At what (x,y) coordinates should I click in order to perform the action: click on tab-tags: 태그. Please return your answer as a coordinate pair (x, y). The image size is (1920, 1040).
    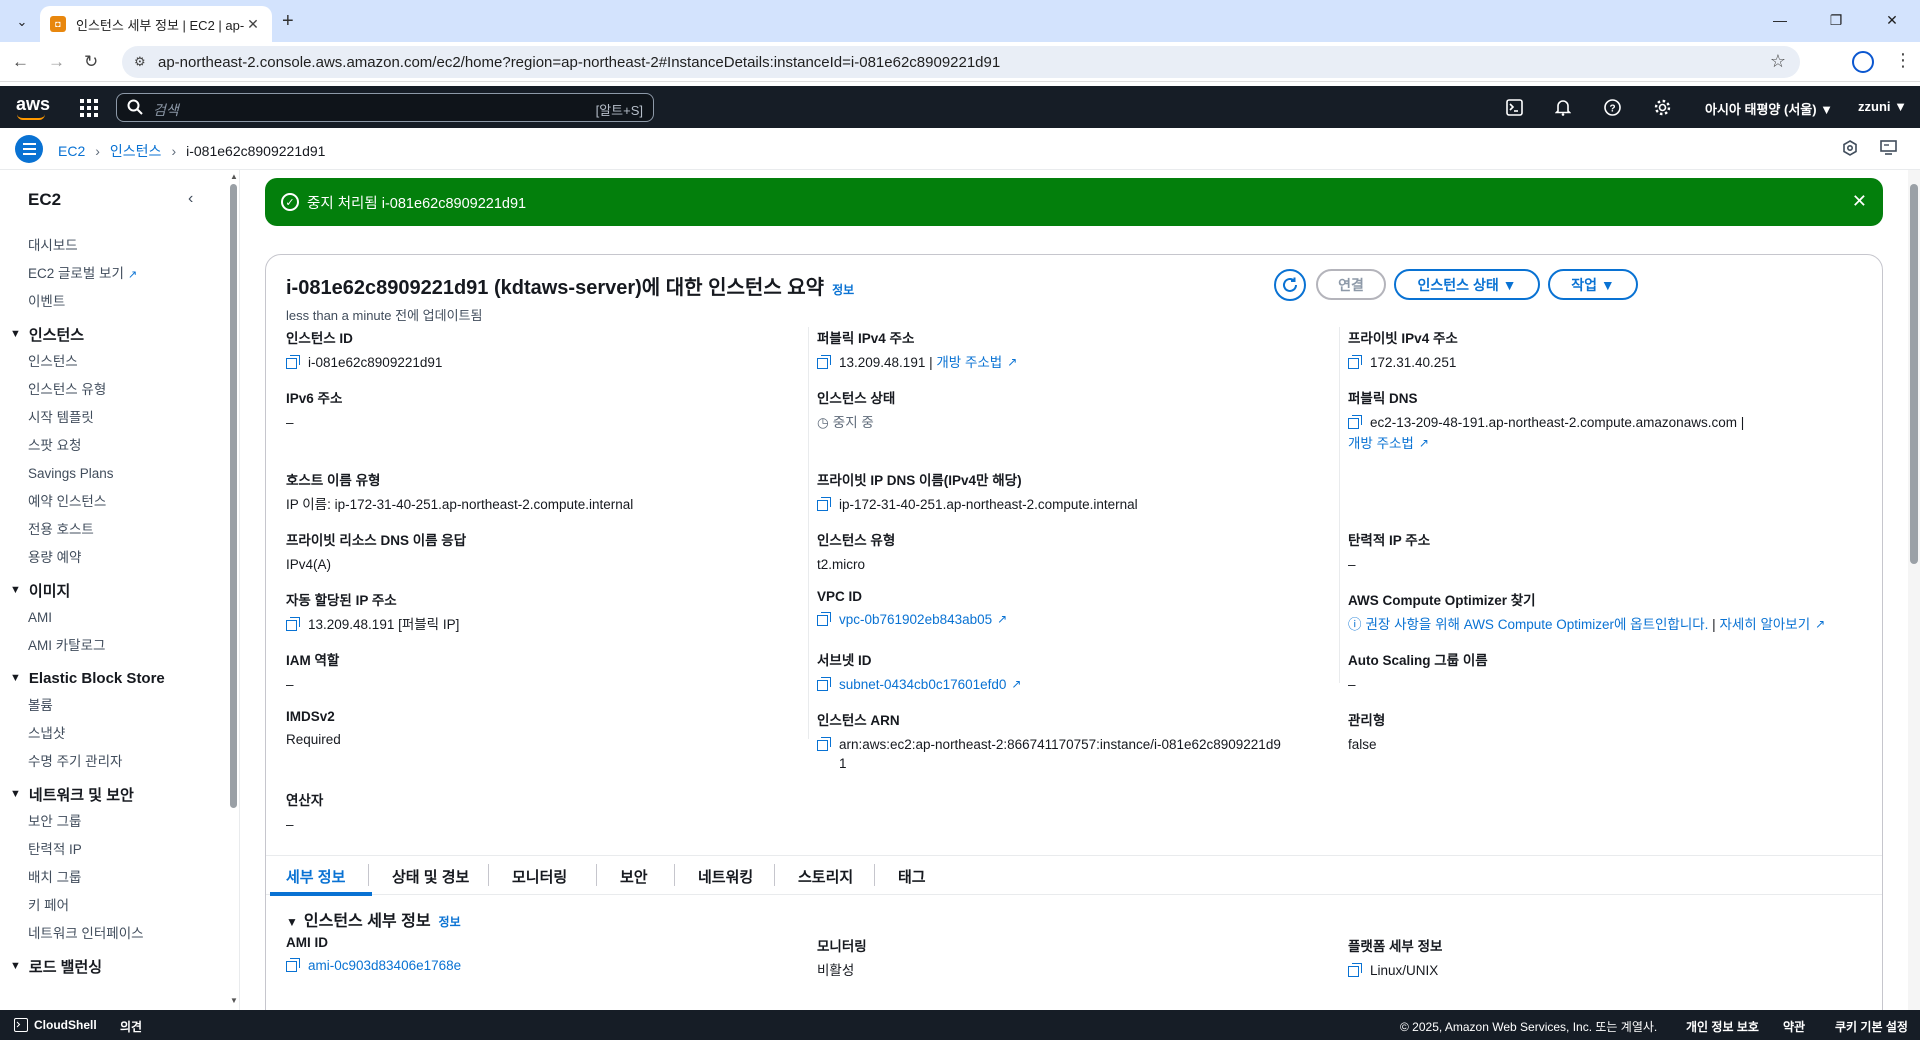
    Looking at the image, I should click on (912, 876).